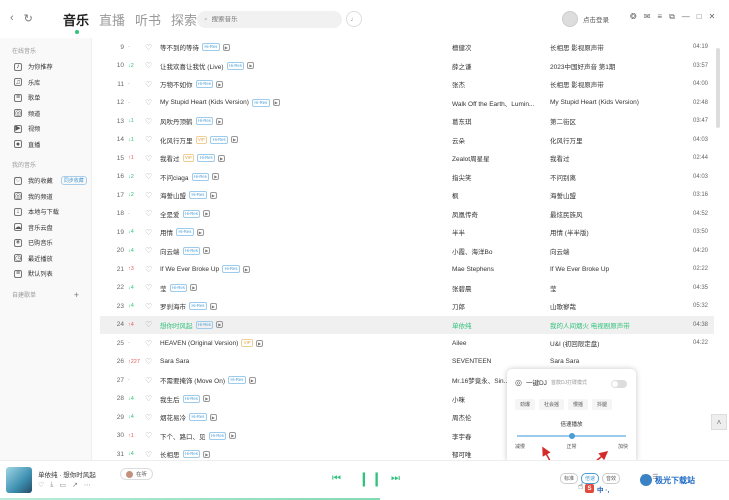 Image resolution: width=729 pixels, height=500 pixels. What do you see at coordinates (407, 324) in the screenshot?
I see `song-row: 24 ↑4 ♡ 想你时风起 Hi-Res ▶ 单依纯 我的人间烟火 电视剧原声带 04:38` at bounding box center [407, 324].